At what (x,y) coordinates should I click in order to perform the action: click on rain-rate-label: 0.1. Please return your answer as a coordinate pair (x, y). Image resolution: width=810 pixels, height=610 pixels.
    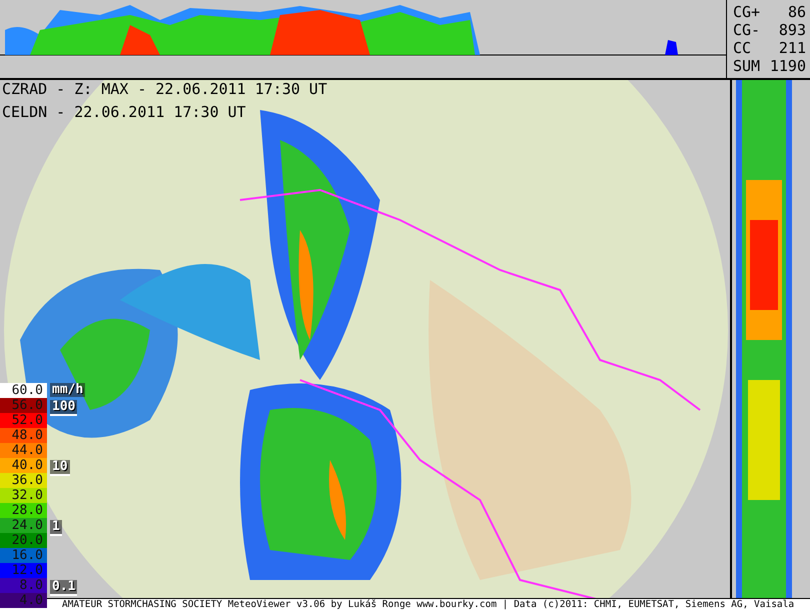
    Looking at the image, I should click on (64, 588).